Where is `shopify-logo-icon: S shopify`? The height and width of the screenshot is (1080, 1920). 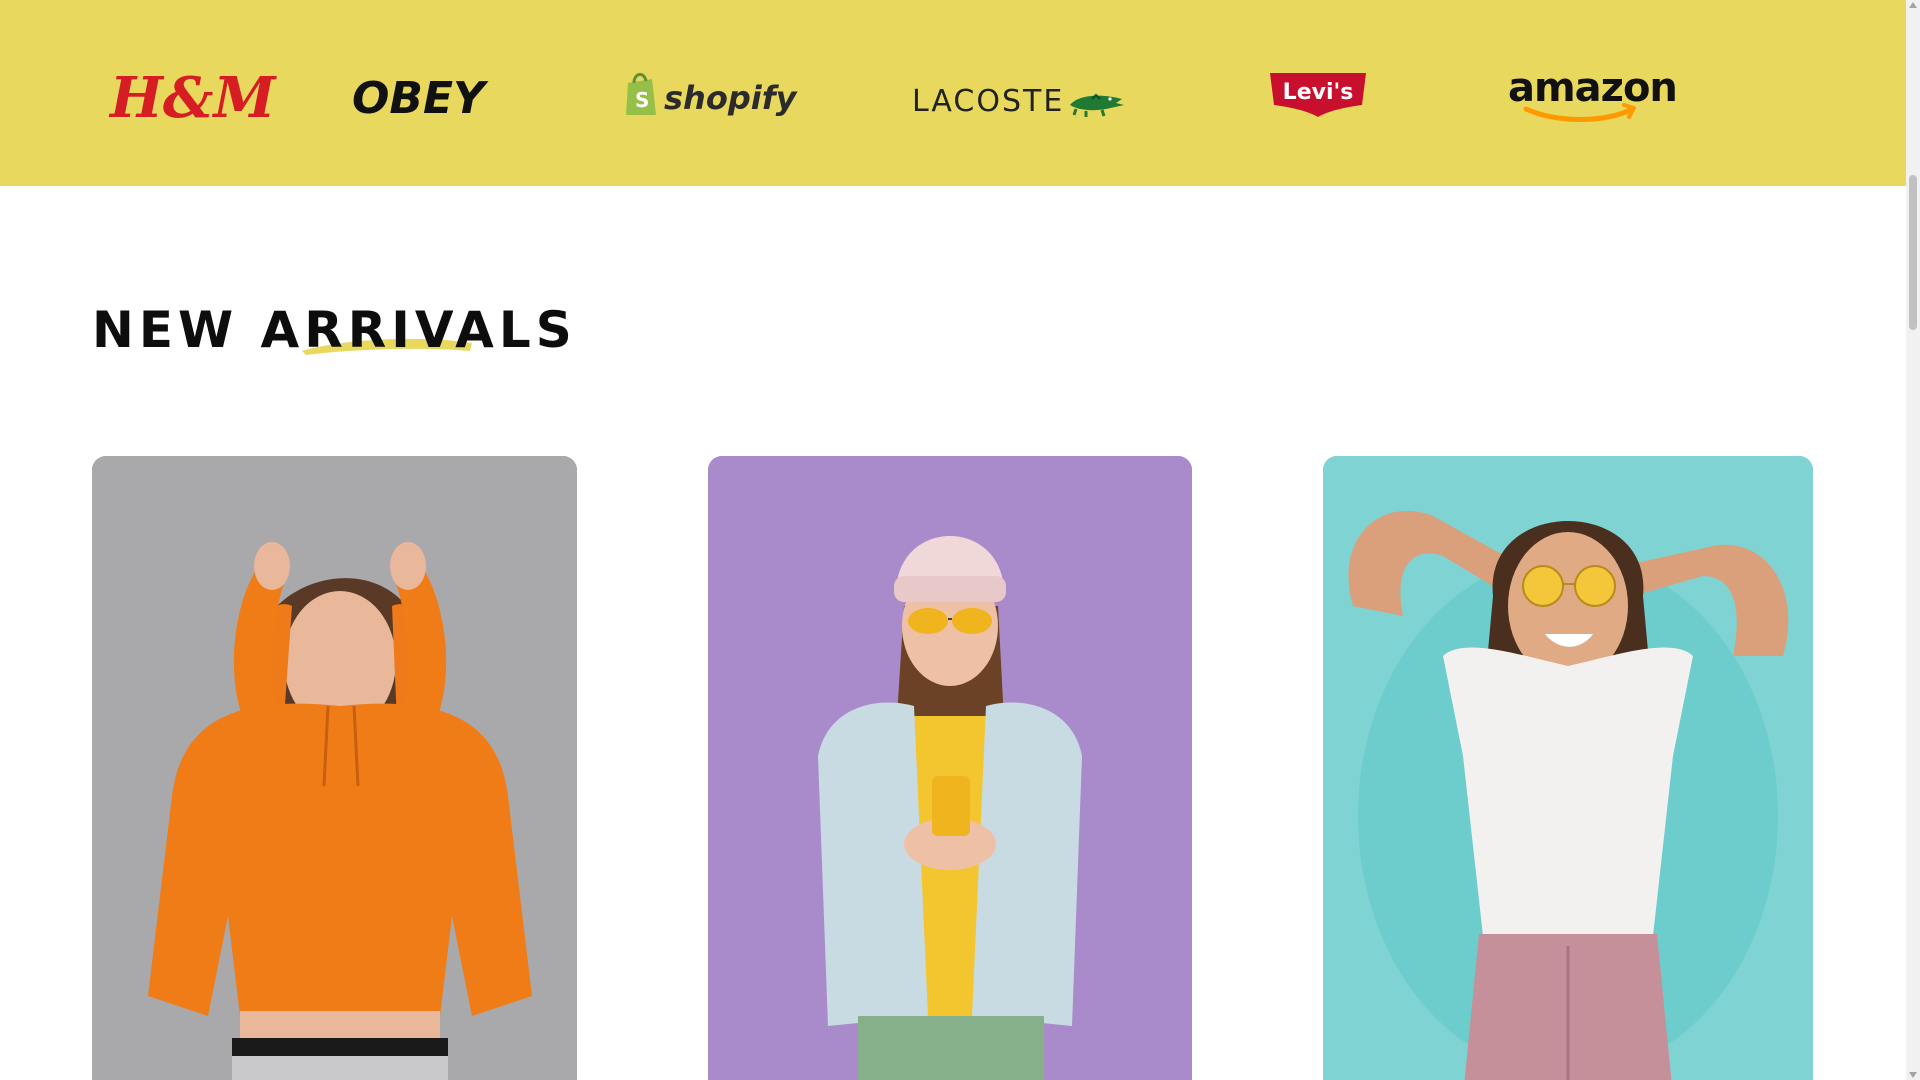
shopify-logo-icon: S shopify is located at coordinates (712, 95).